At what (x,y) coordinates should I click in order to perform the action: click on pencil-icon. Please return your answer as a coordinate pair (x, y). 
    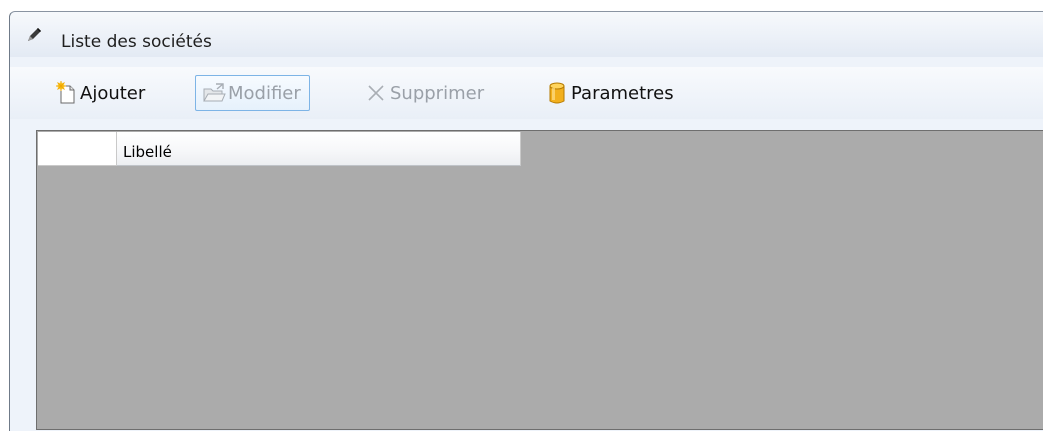
    Looking at the image, I should click on (34, 34).